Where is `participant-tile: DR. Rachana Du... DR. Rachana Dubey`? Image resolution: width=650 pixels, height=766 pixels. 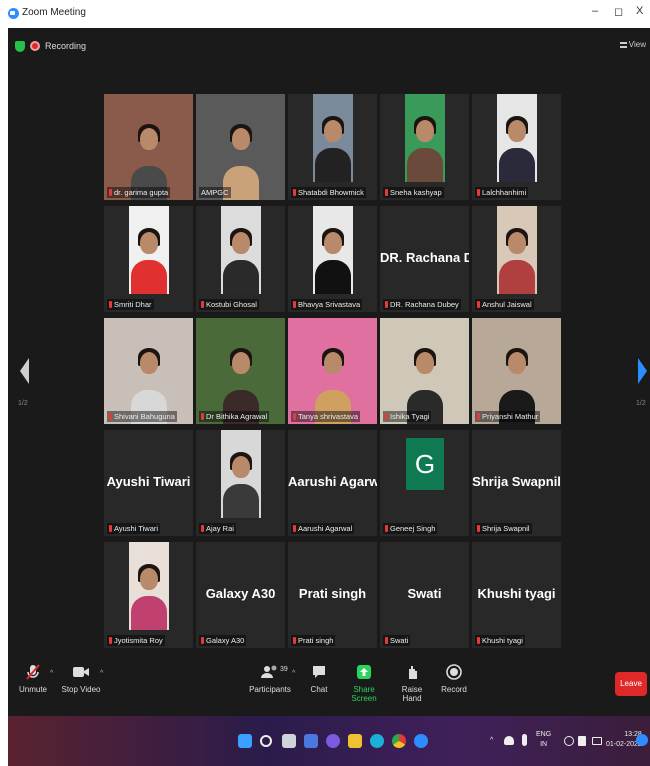
participant-tile: DR. Rachana Du... DR. Rachana Dubey is located at coordinates (424, 259).